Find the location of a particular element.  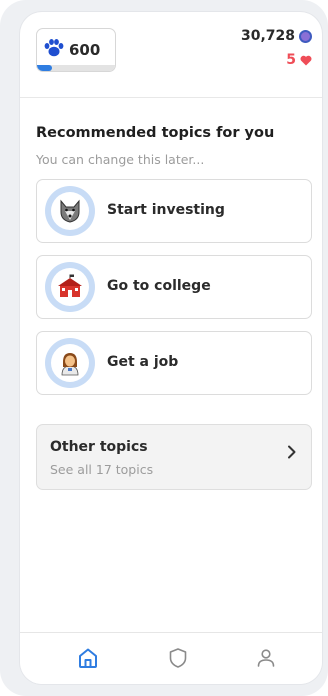

other-topics-card: Other topics See all 17 topics is located at coordinates (174, 457).